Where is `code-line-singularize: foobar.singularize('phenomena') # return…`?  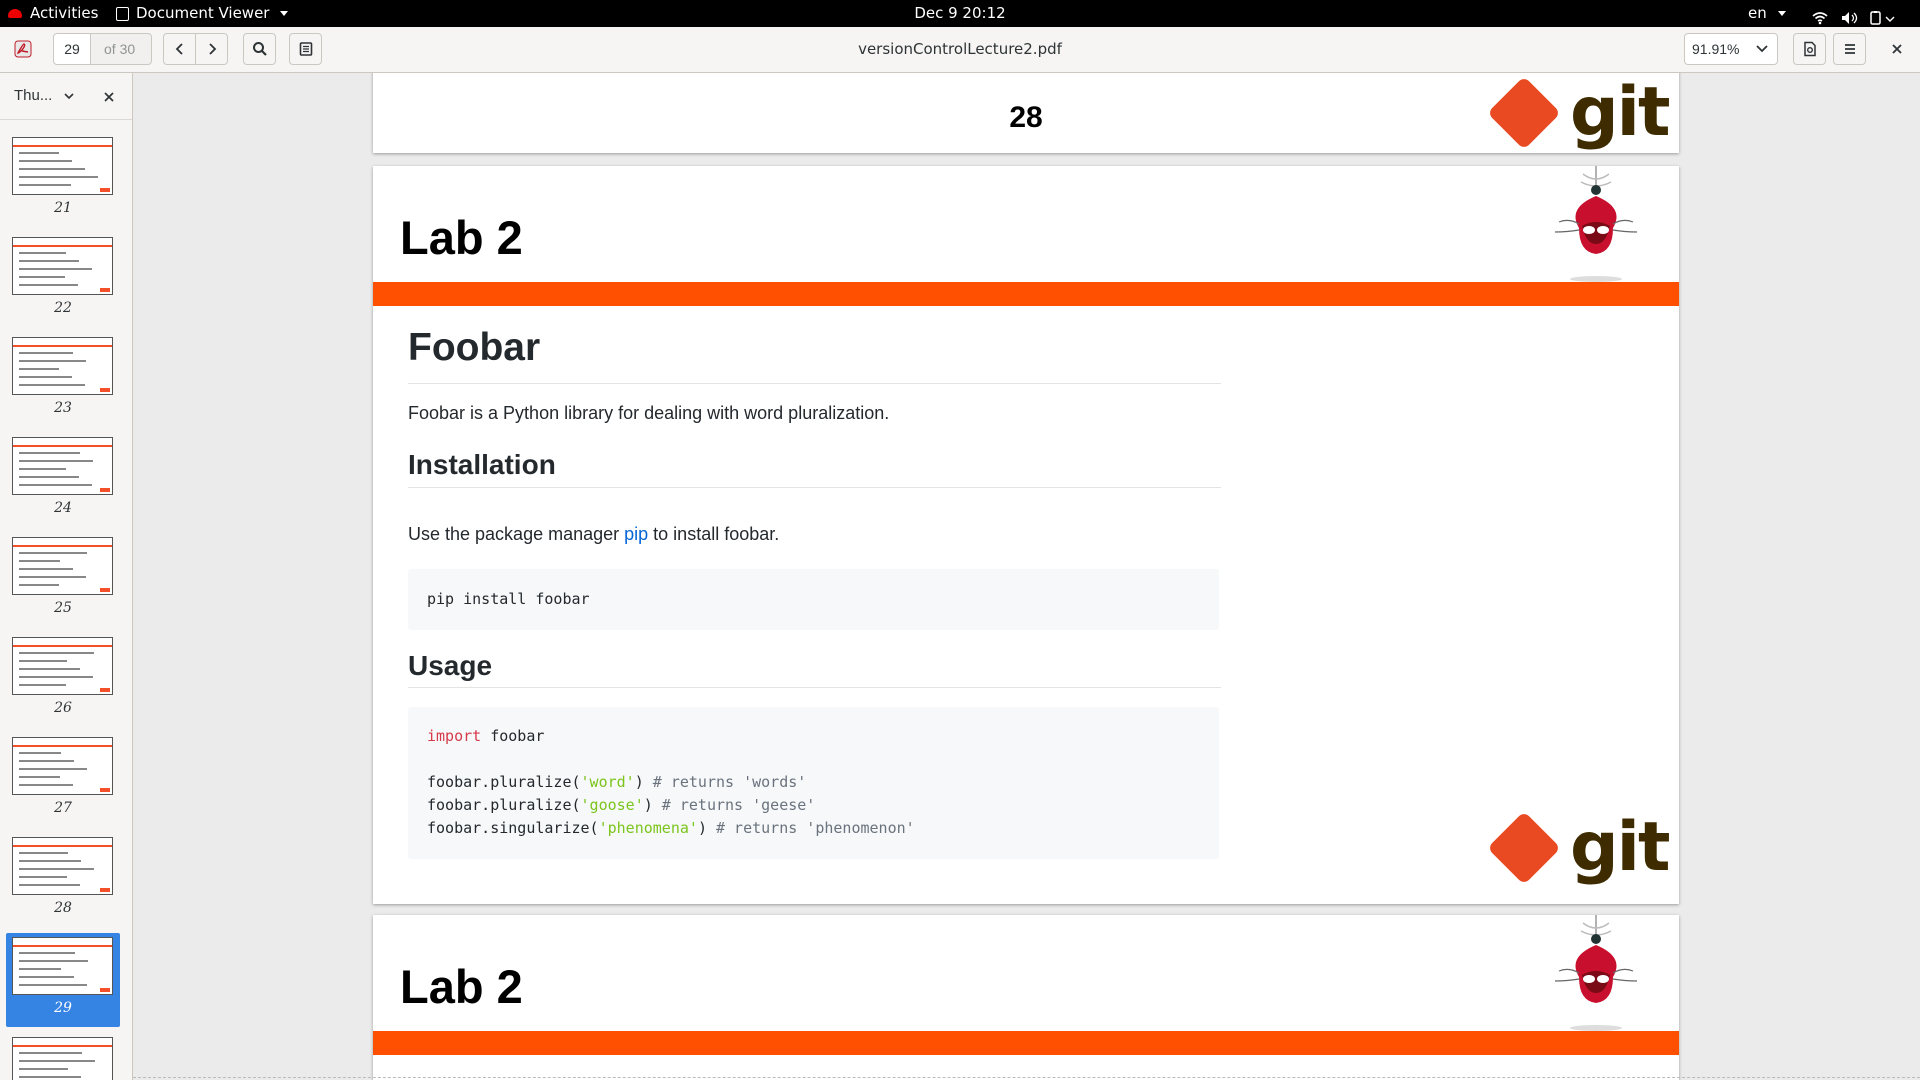
code-line-singularize: foobar.singularize('phenomena') # return… is located at coordinates (671, 828).